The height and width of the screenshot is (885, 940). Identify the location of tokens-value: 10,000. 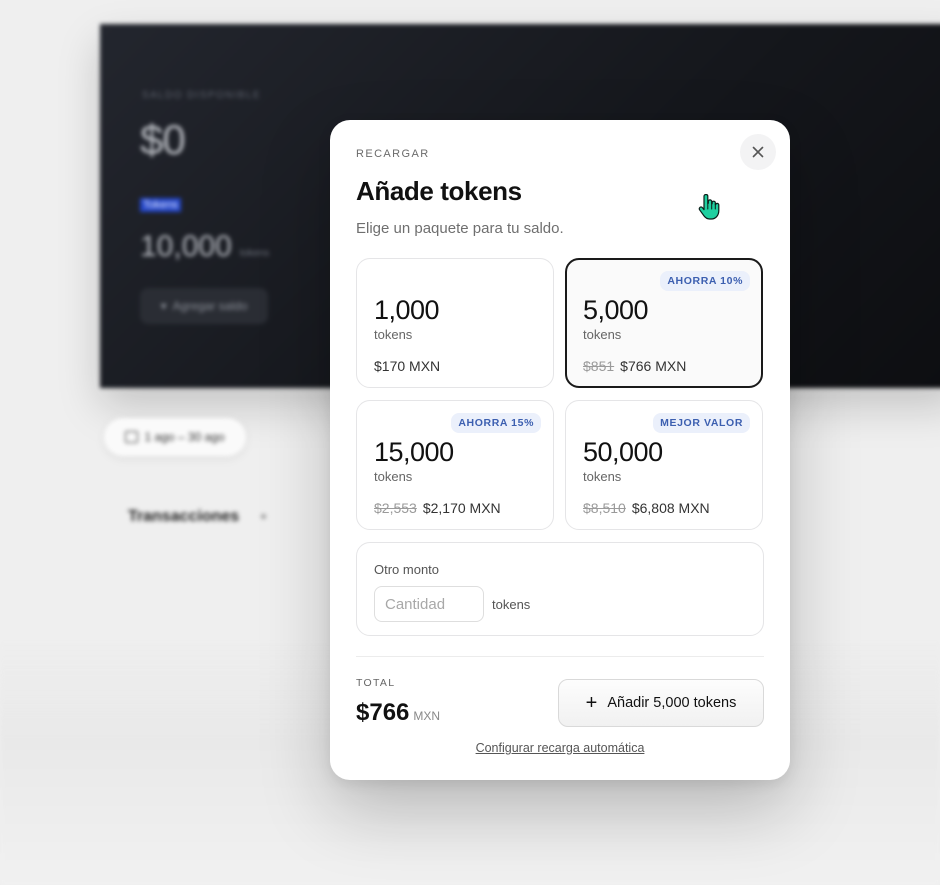
(186, 246).